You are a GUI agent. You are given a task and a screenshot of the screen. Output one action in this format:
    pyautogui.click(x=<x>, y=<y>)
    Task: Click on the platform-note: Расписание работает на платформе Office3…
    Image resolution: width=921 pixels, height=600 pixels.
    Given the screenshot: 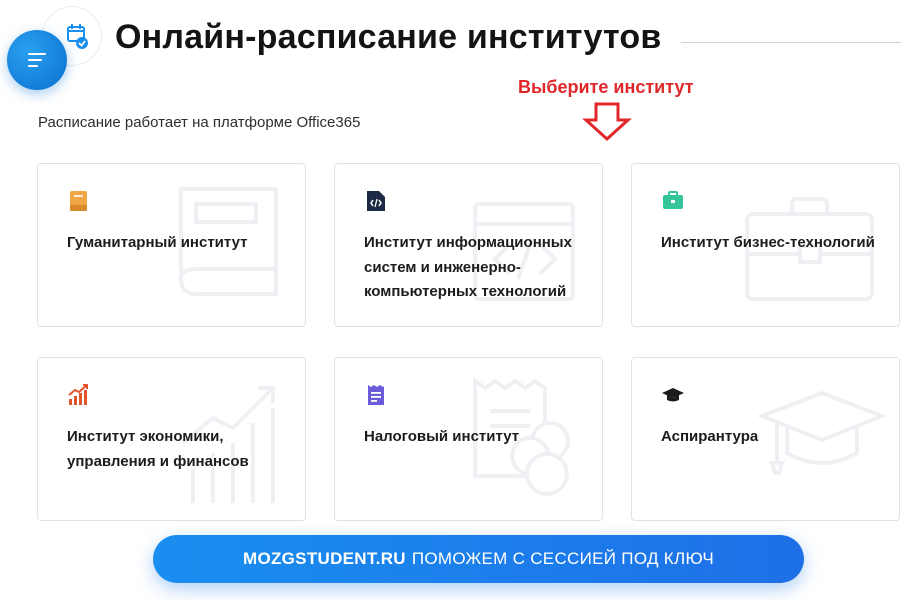 What is the action you would take?
    pyautogui.click(x=199, y=122)
    